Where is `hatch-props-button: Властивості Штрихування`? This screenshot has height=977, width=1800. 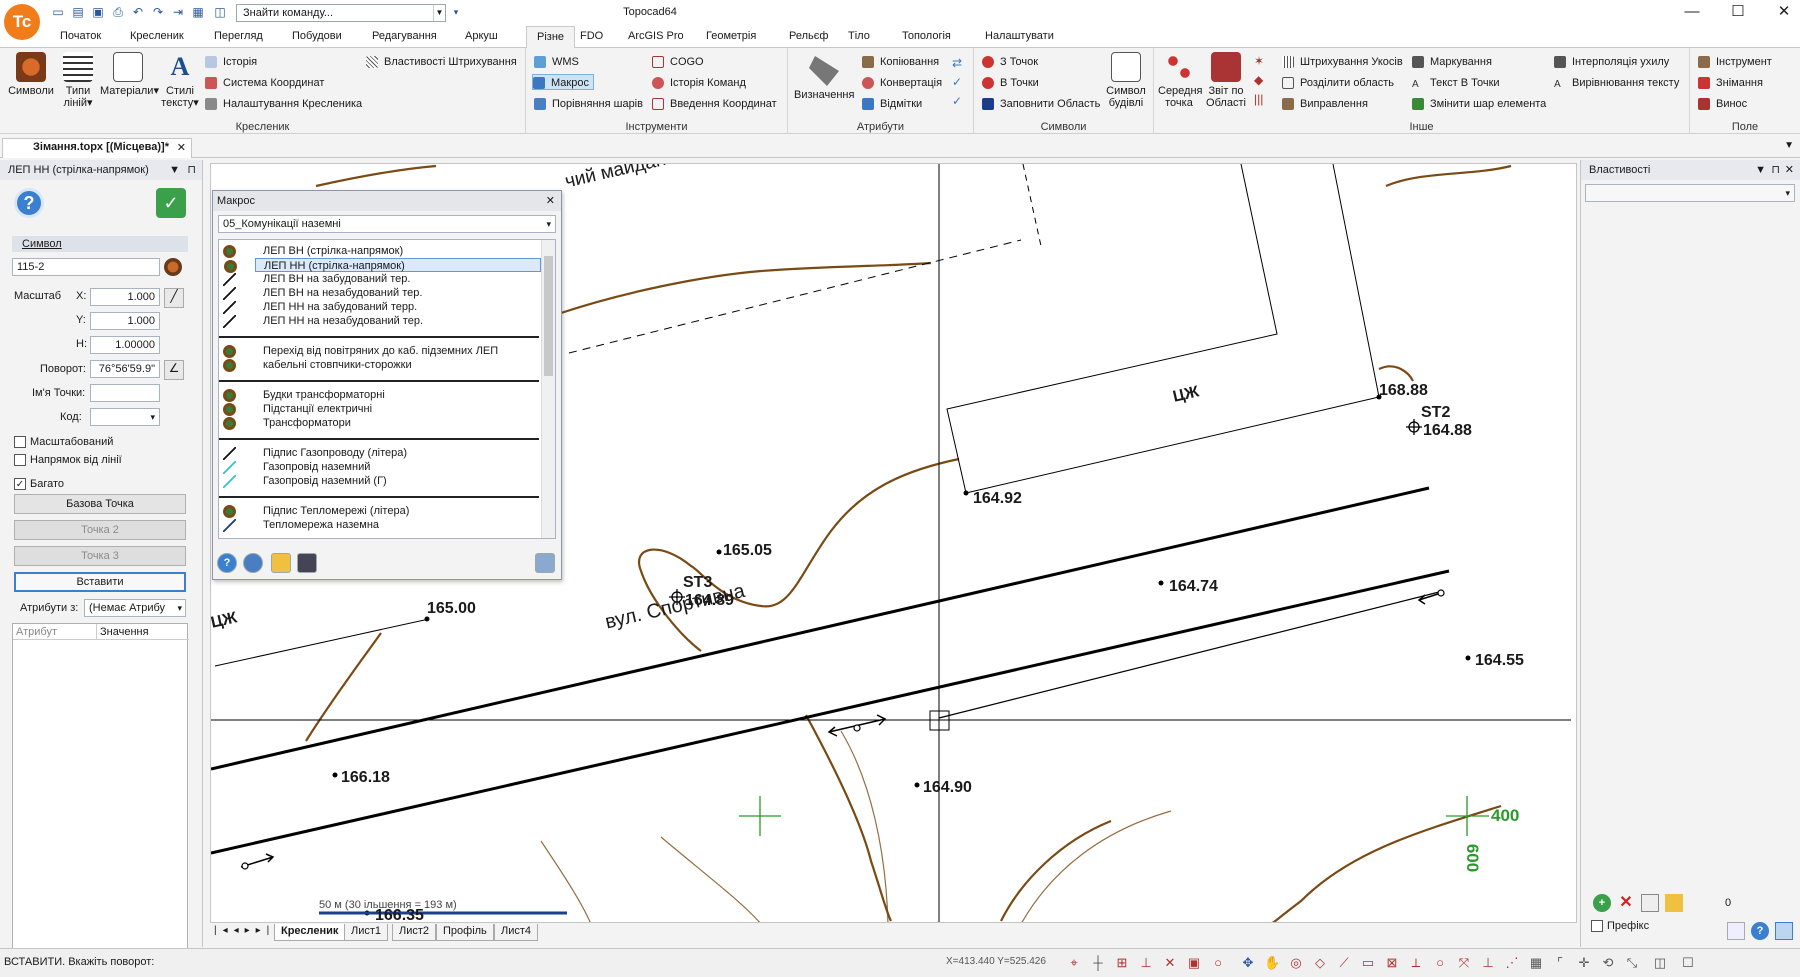 hatch-props-button: Властивості Штрихування is located at coordinates (441, 62).